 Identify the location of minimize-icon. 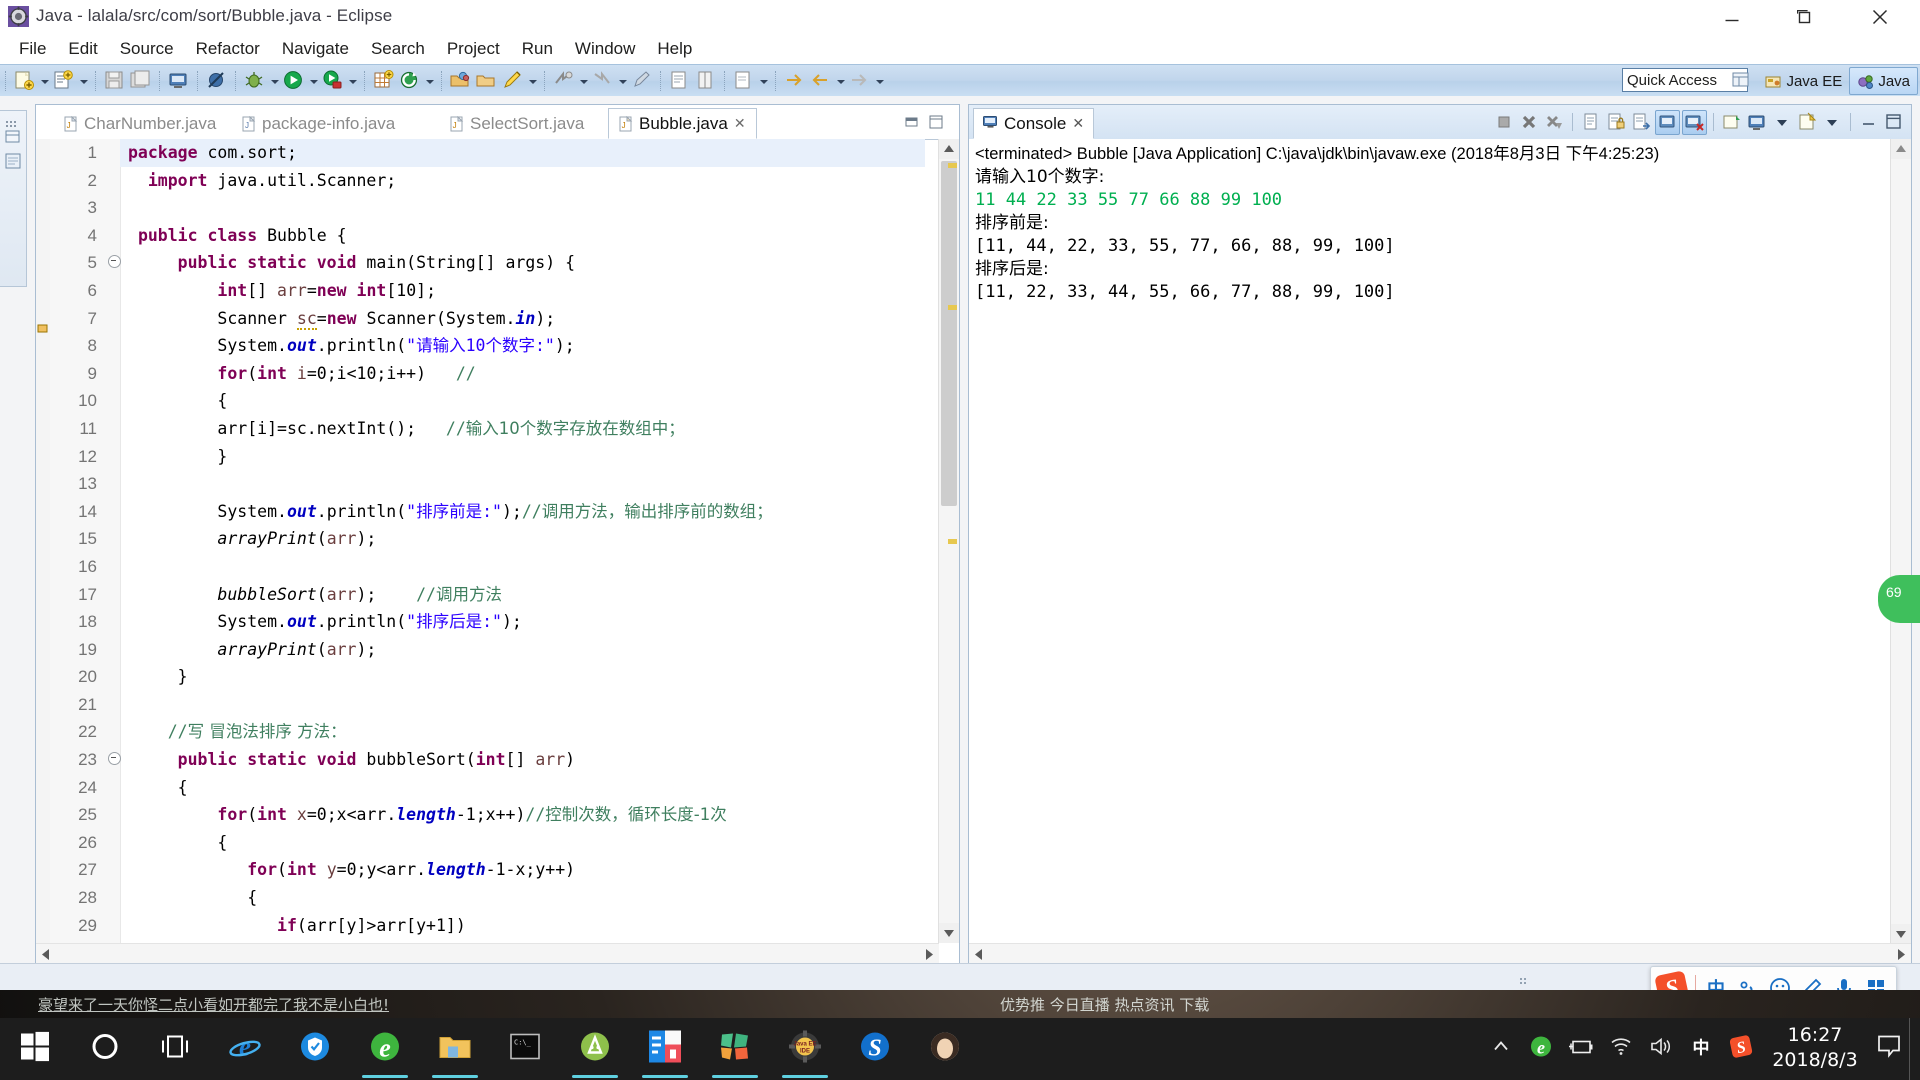
(1869, 122).